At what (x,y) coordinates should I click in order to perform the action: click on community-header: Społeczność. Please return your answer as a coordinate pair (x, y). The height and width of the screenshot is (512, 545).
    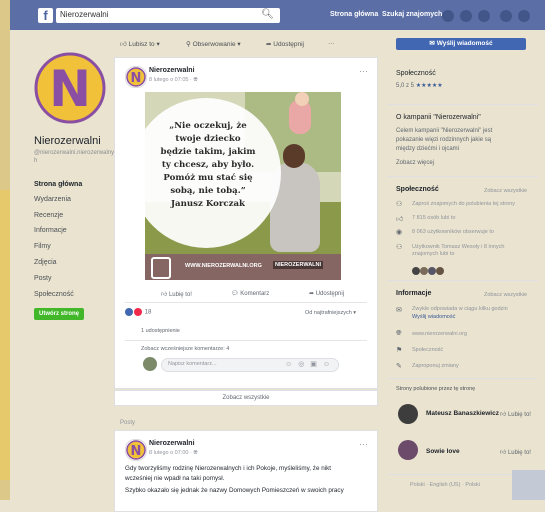
    Looking at the image, I should click on (417, 189).